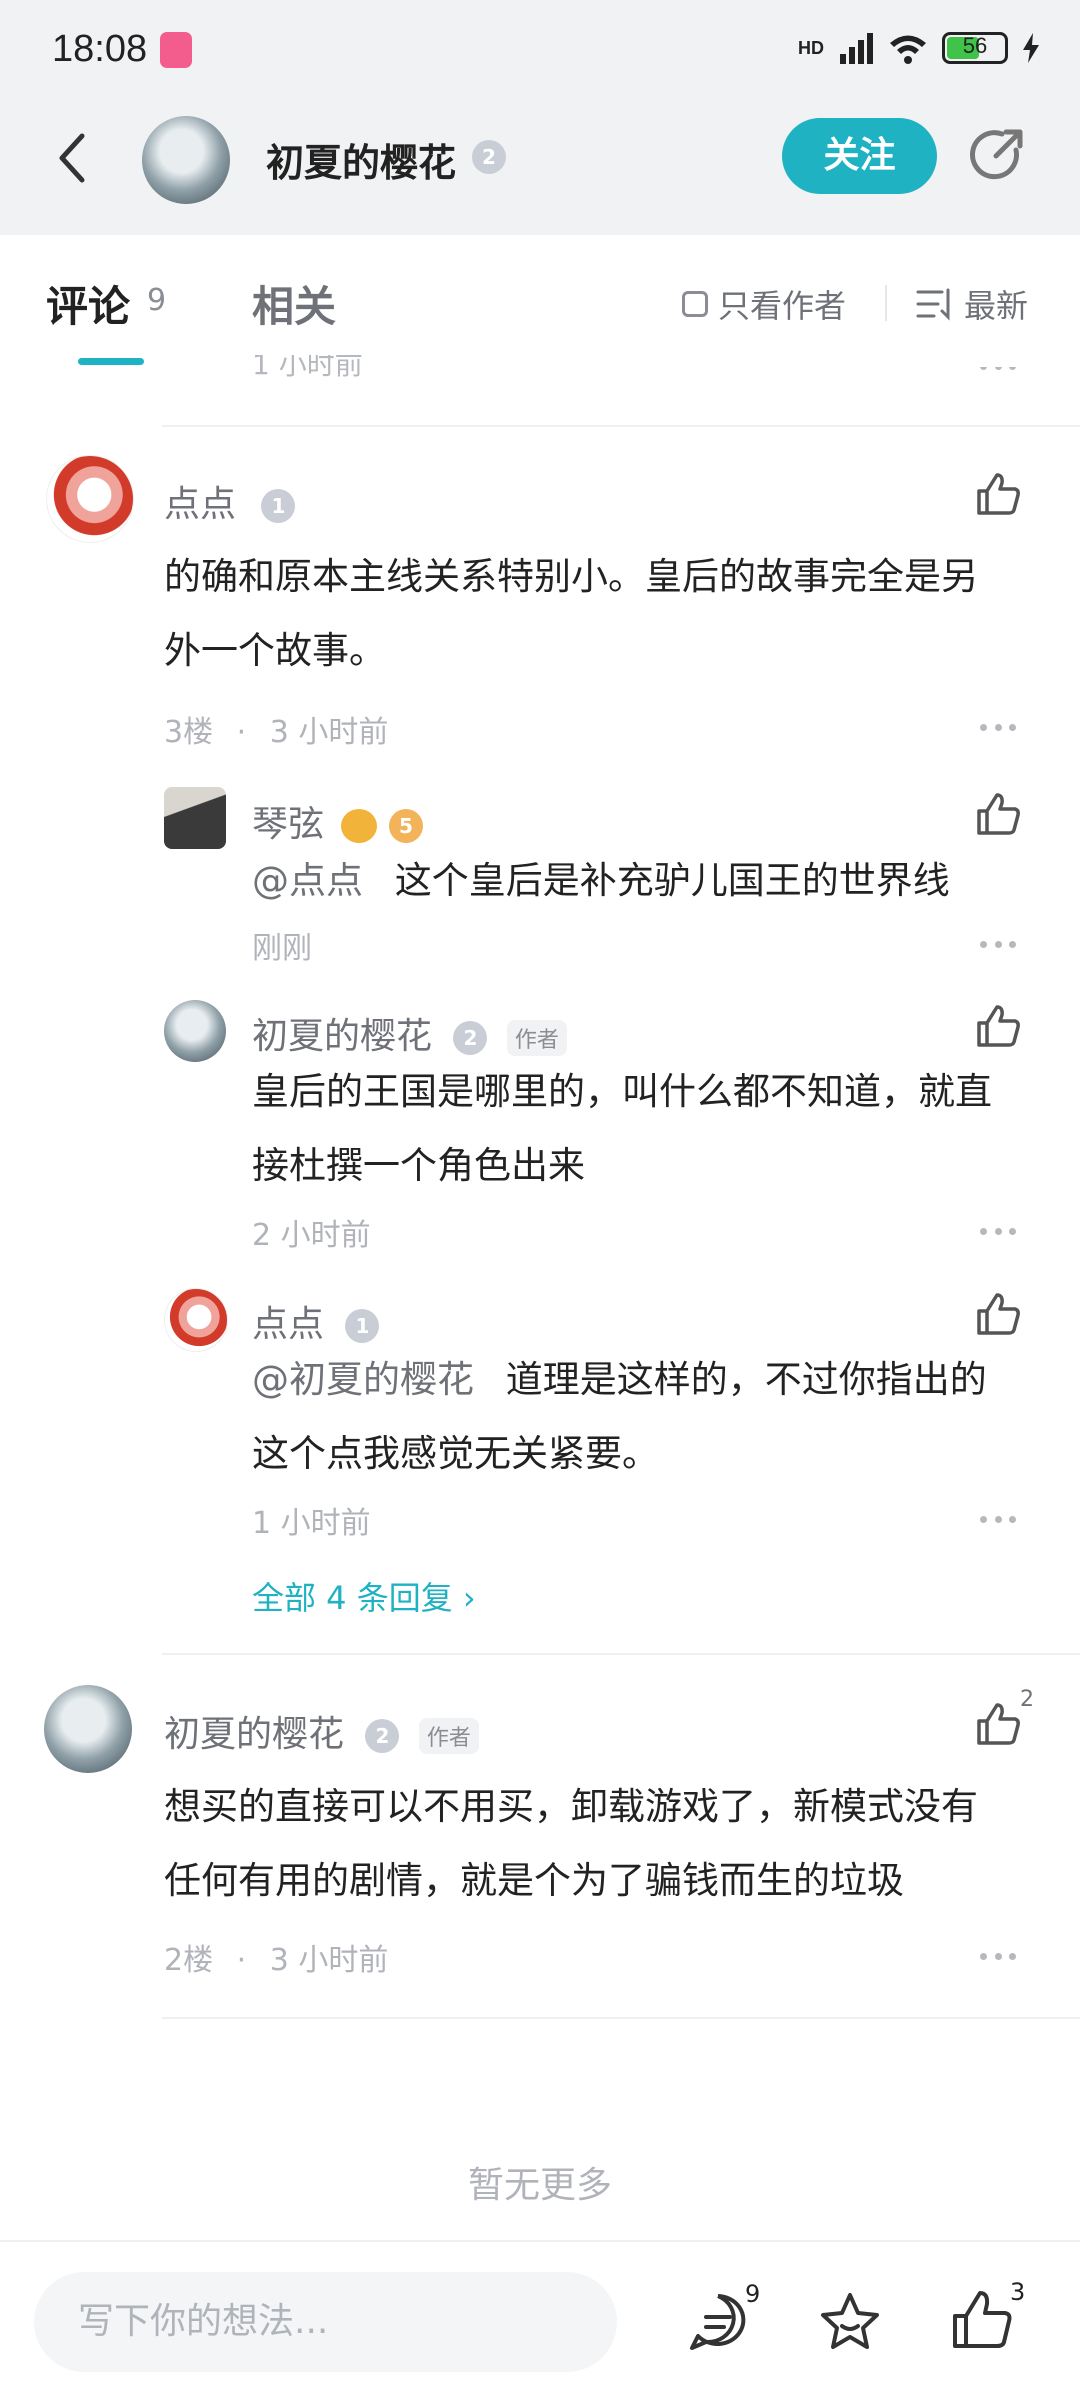 The image size is (1080, 2402). Describe the element at coordinates (254, 1734) in the screenshot. I see `comment-author-name: 初夏的樱花` at that location.